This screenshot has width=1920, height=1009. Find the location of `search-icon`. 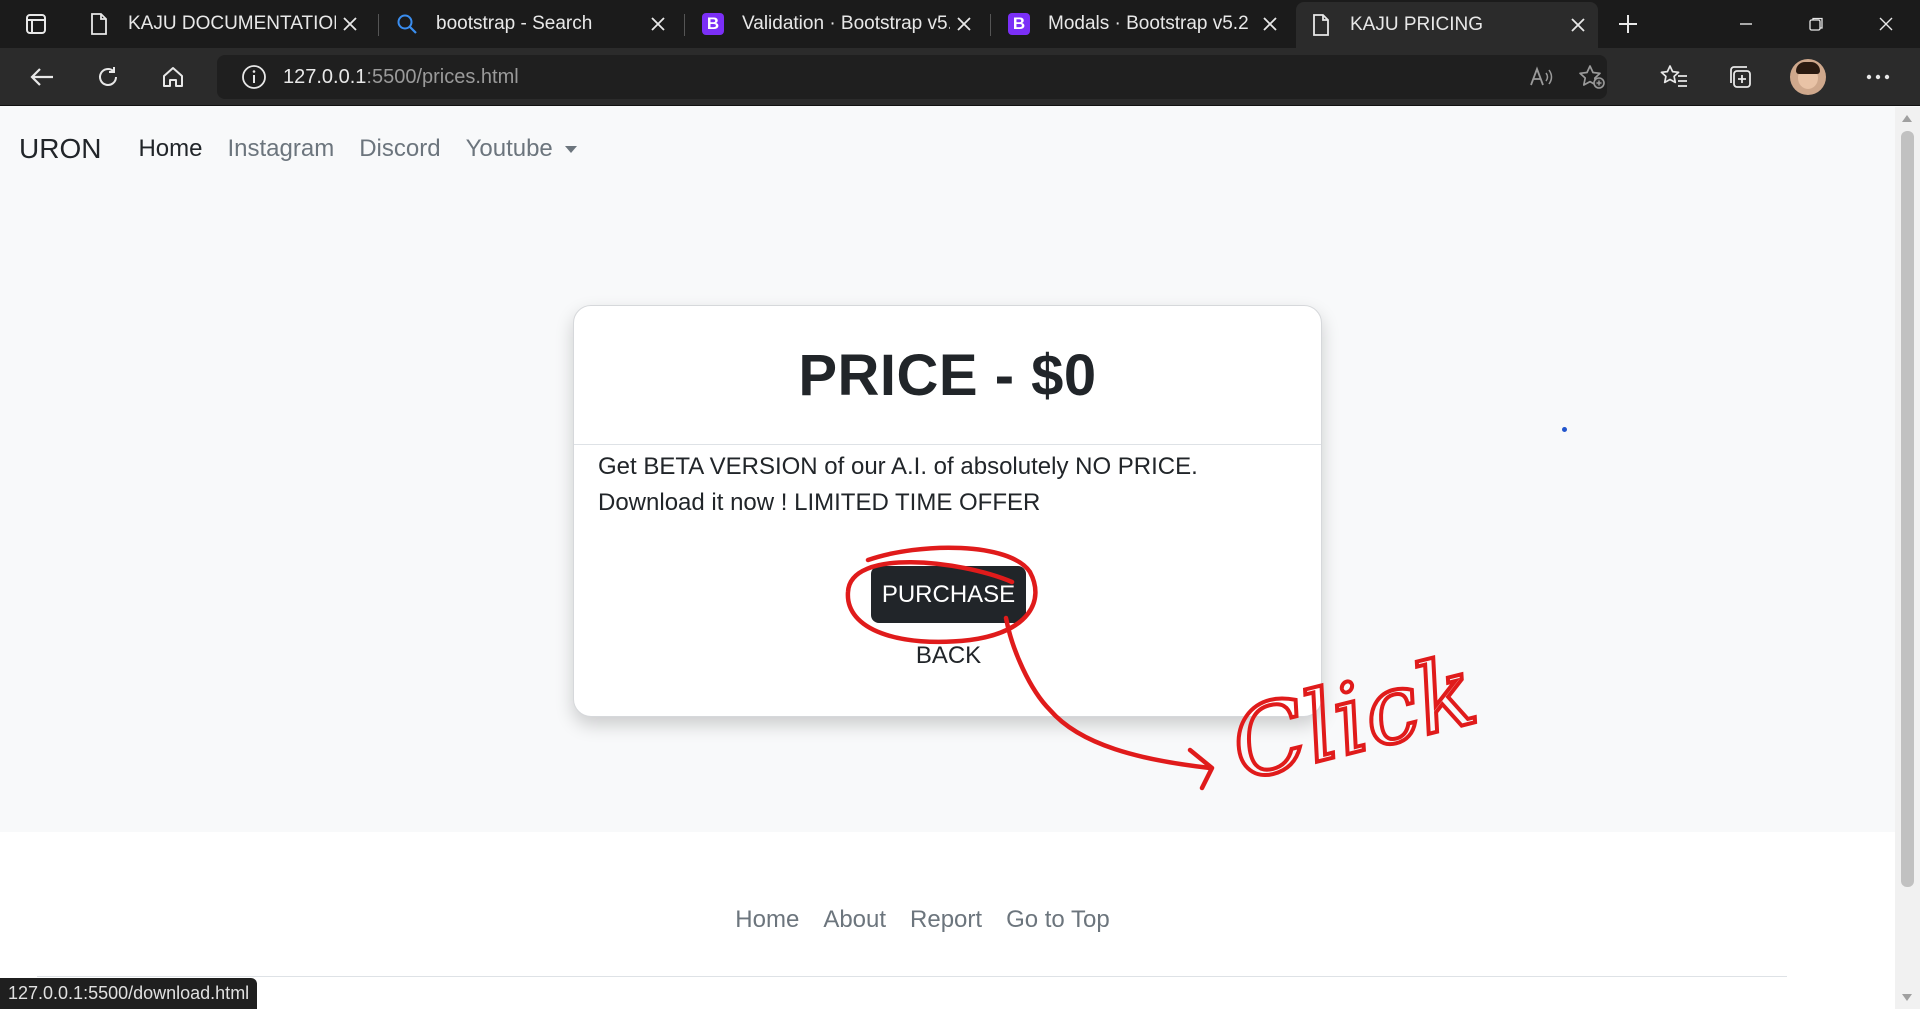

search-icon is located at coordinates (407, 24).